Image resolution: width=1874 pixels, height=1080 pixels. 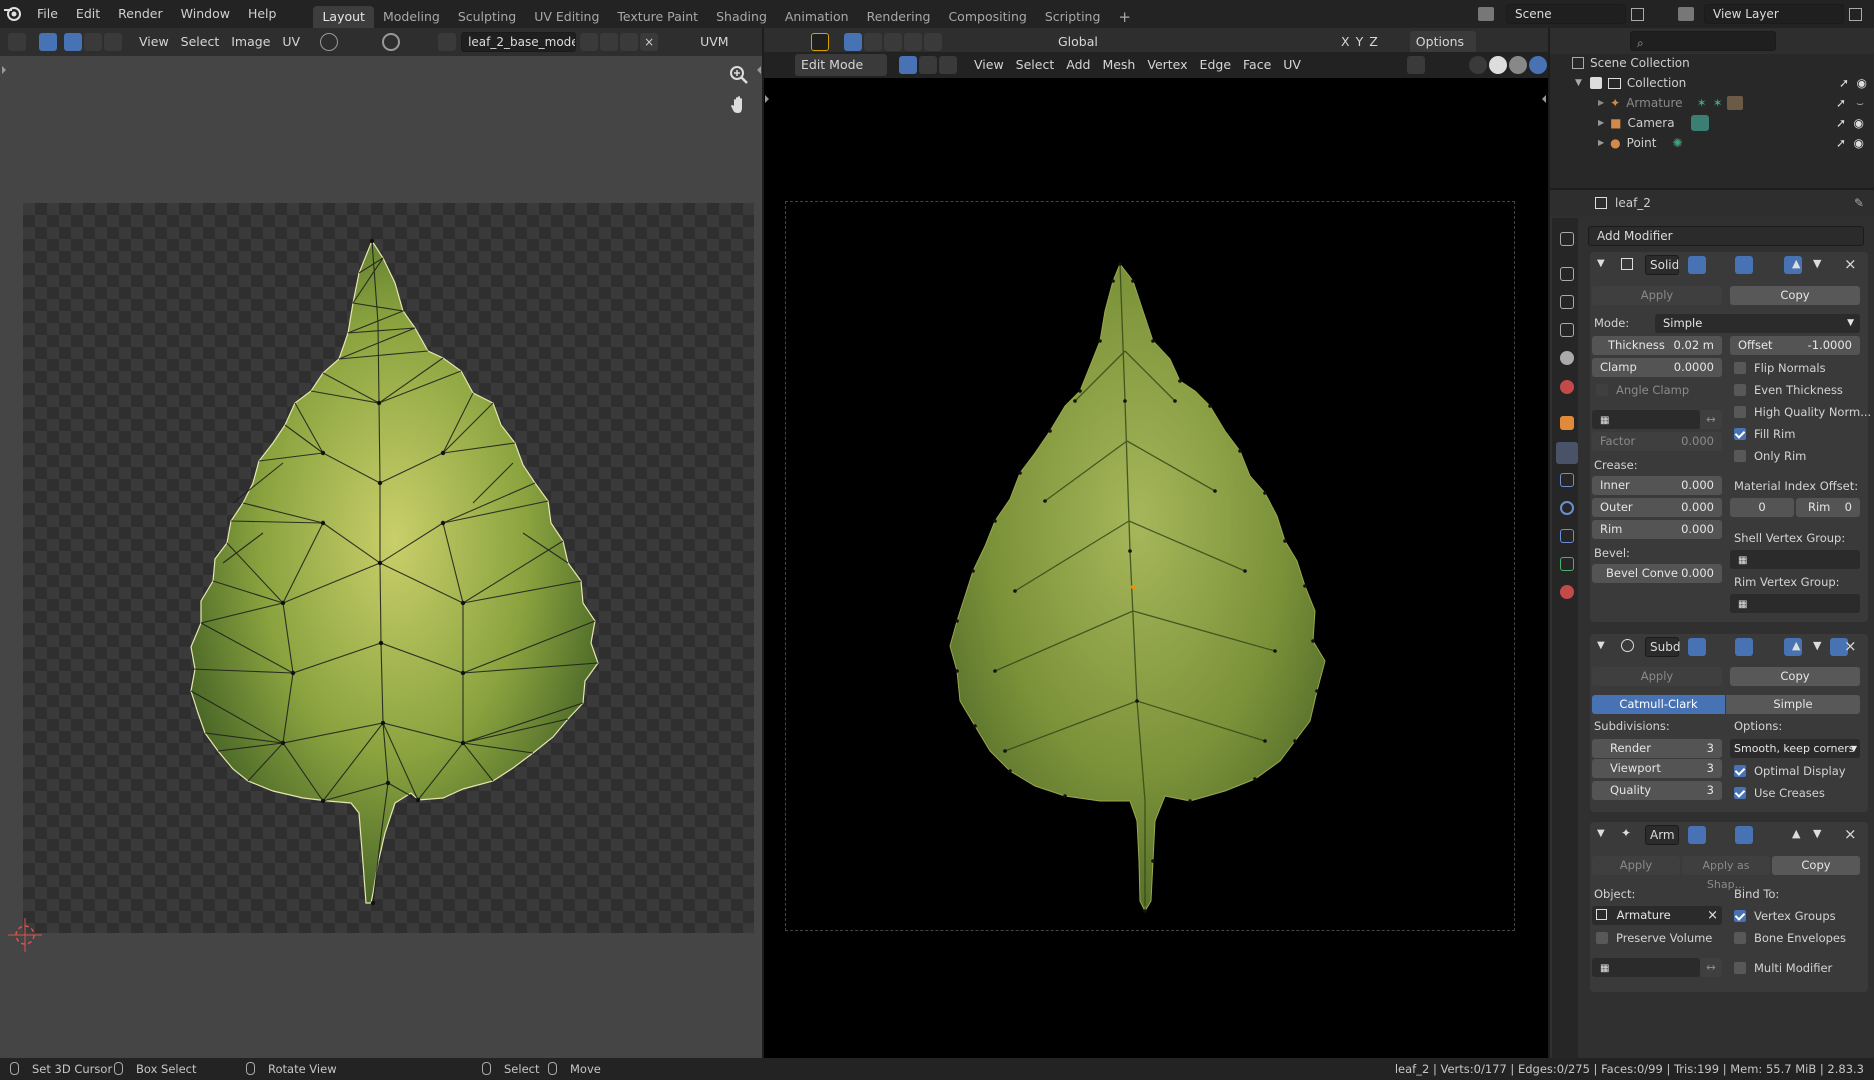 I want to click on mode-dropdown: Simple ▼, so click(x=1757, y=323).